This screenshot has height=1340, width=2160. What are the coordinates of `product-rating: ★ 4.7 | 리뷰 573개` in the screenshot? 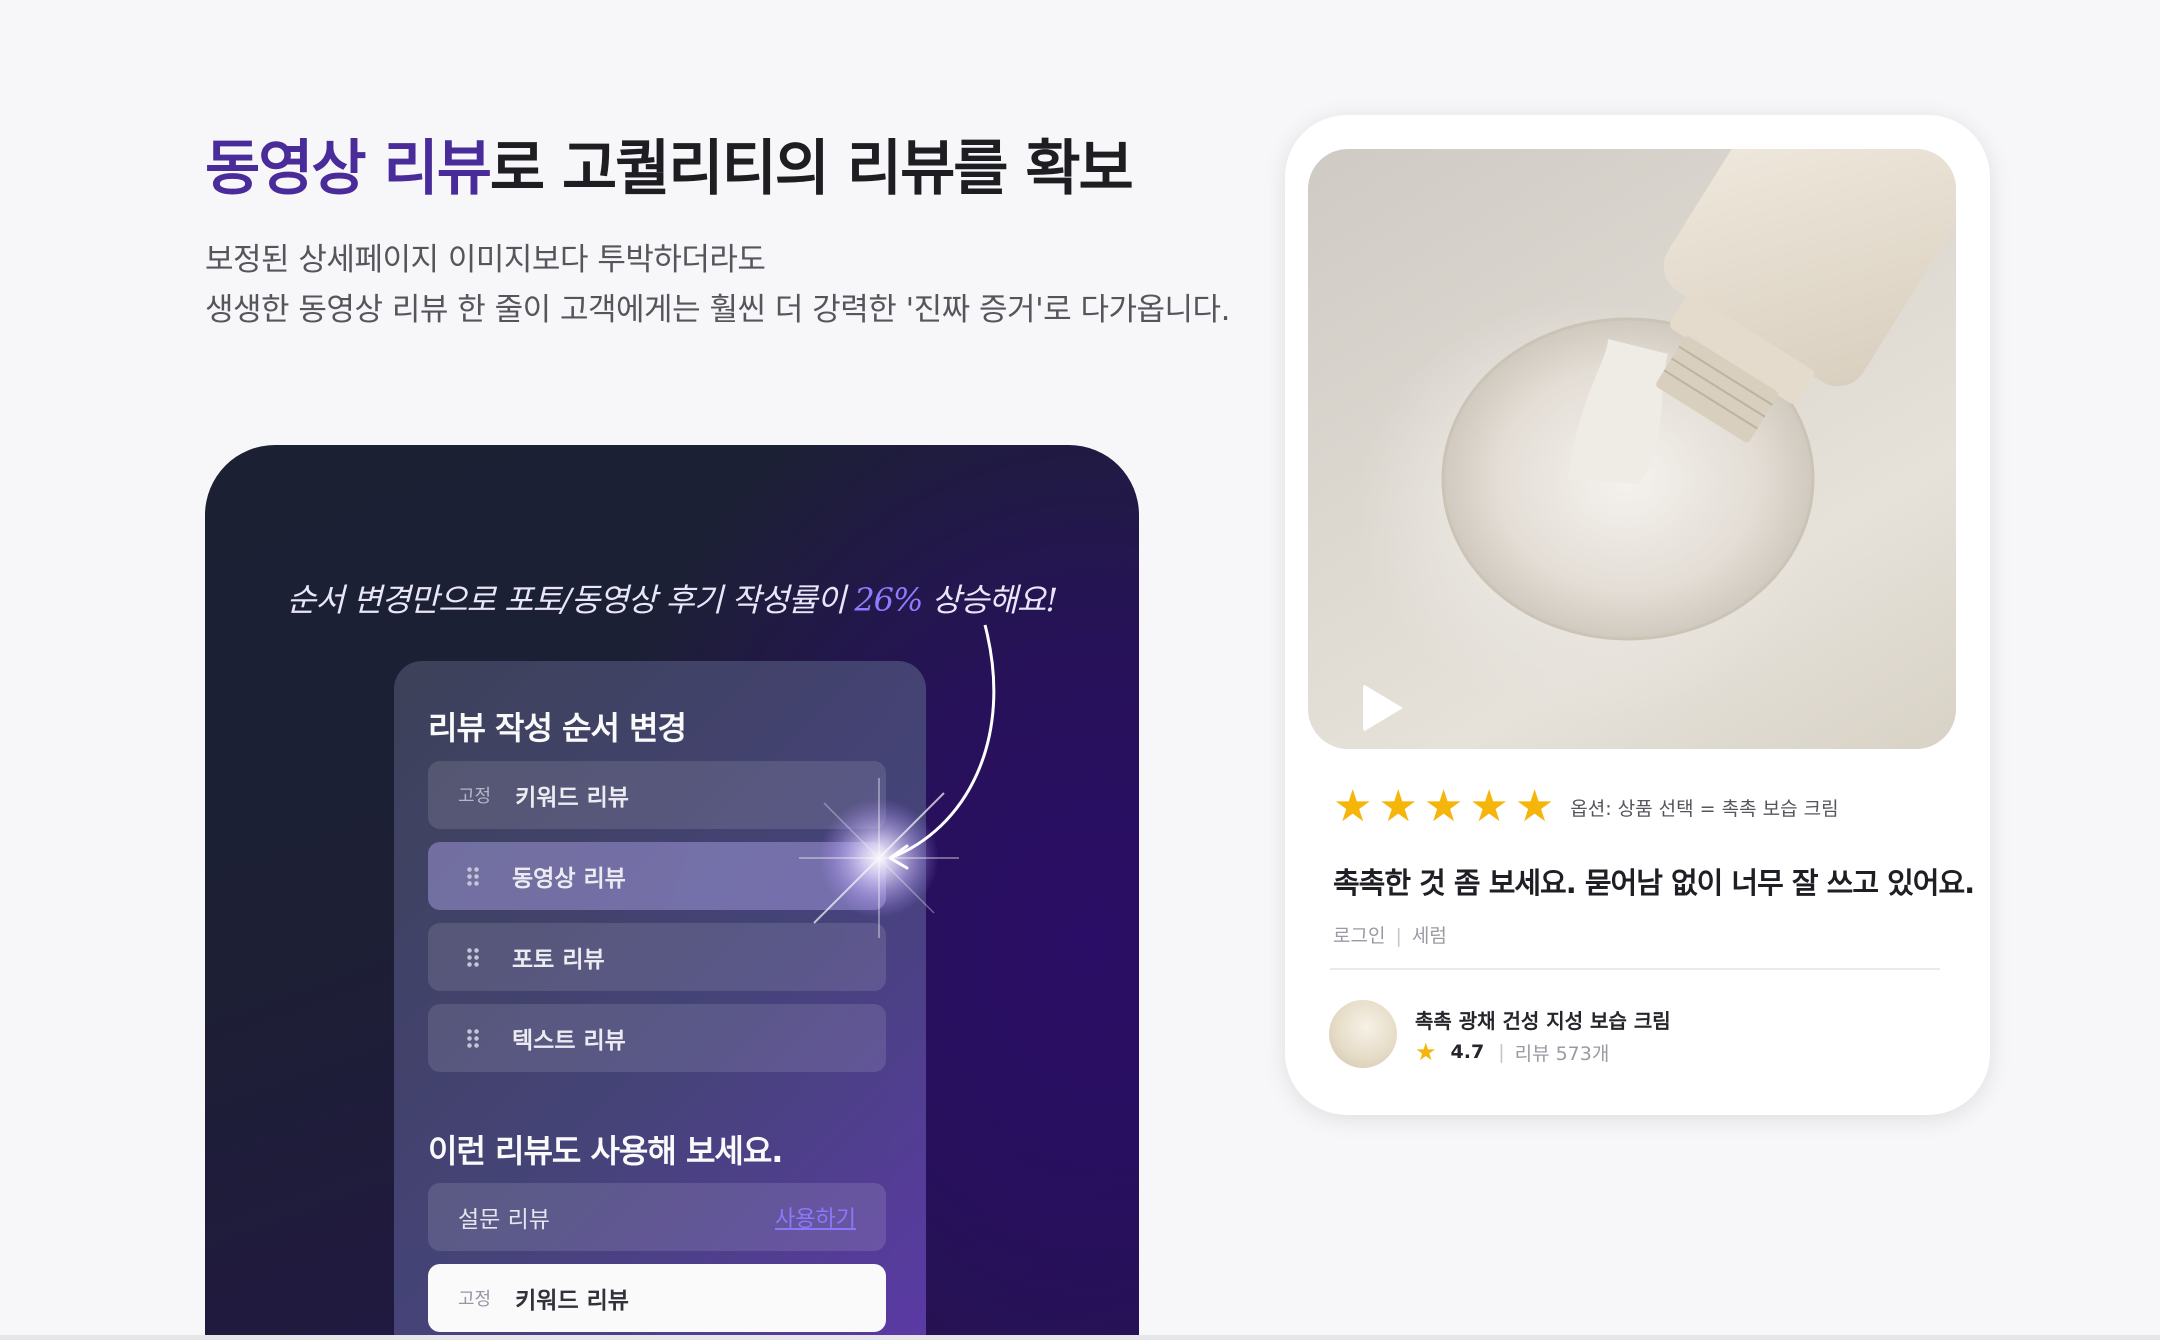 It's located at (1512, 1052).